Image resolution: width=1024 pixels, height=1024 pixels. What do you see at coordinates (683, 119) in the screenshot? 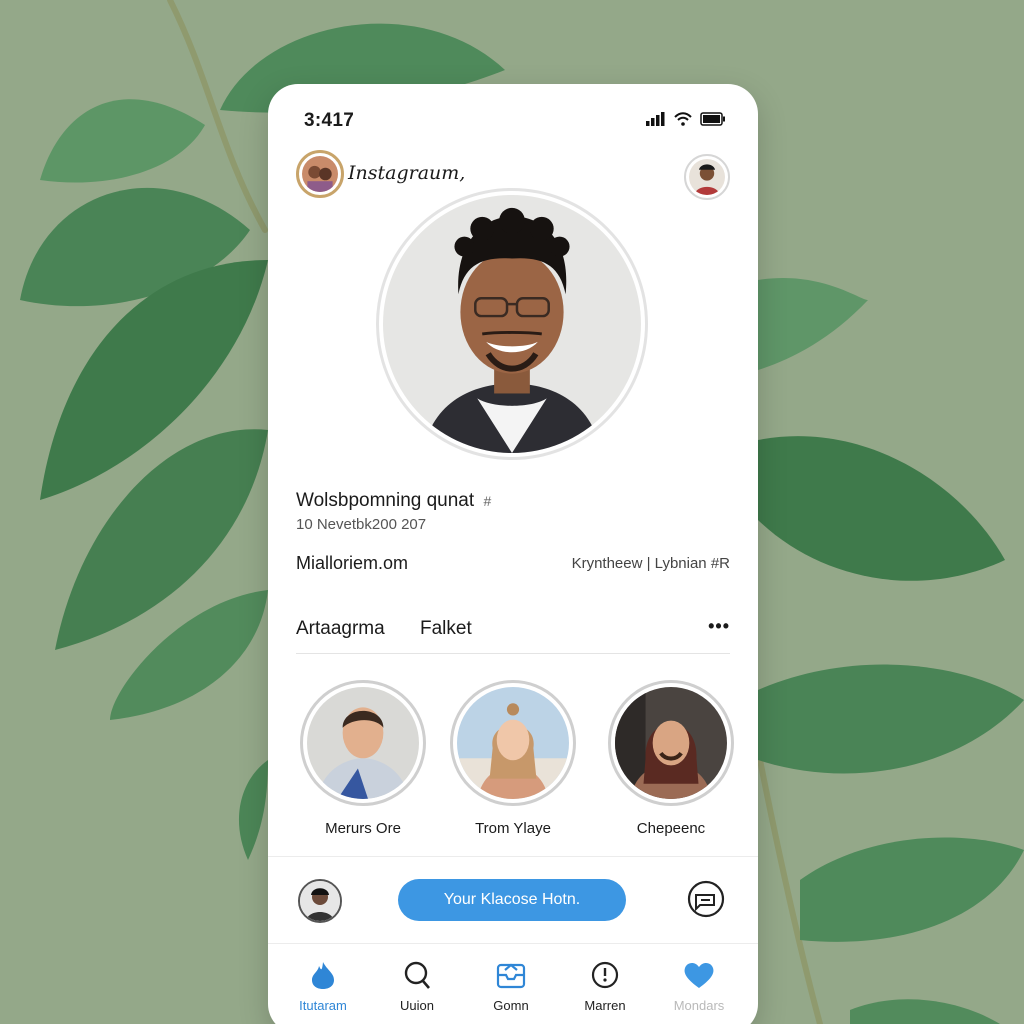
I see `wifi-icon` at bounding box center [683, 119].